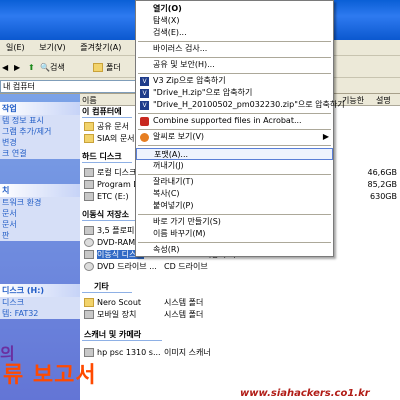 The width and height of the screenshot is (400, 400). What do you see at coordinates (40, 235) in the screenshot?
I see `place-link: 판` at bounding box center [40, 235].